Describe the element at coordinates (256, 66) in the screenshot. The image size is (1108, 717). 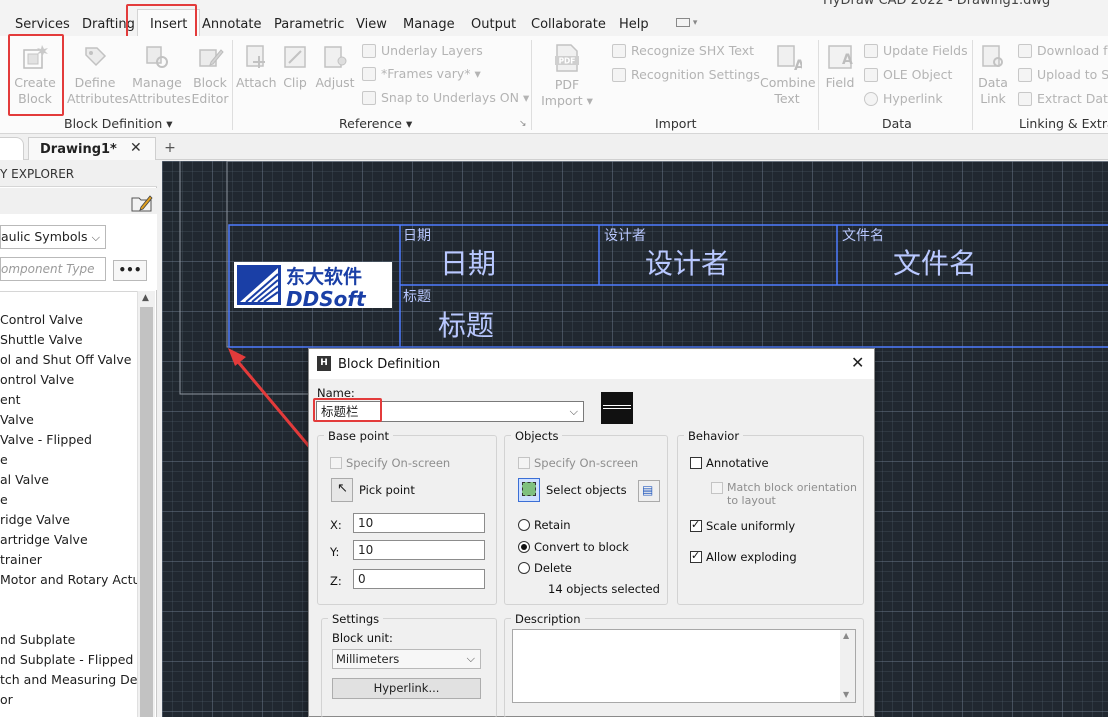
I see `attach-button: Attach` at that location.